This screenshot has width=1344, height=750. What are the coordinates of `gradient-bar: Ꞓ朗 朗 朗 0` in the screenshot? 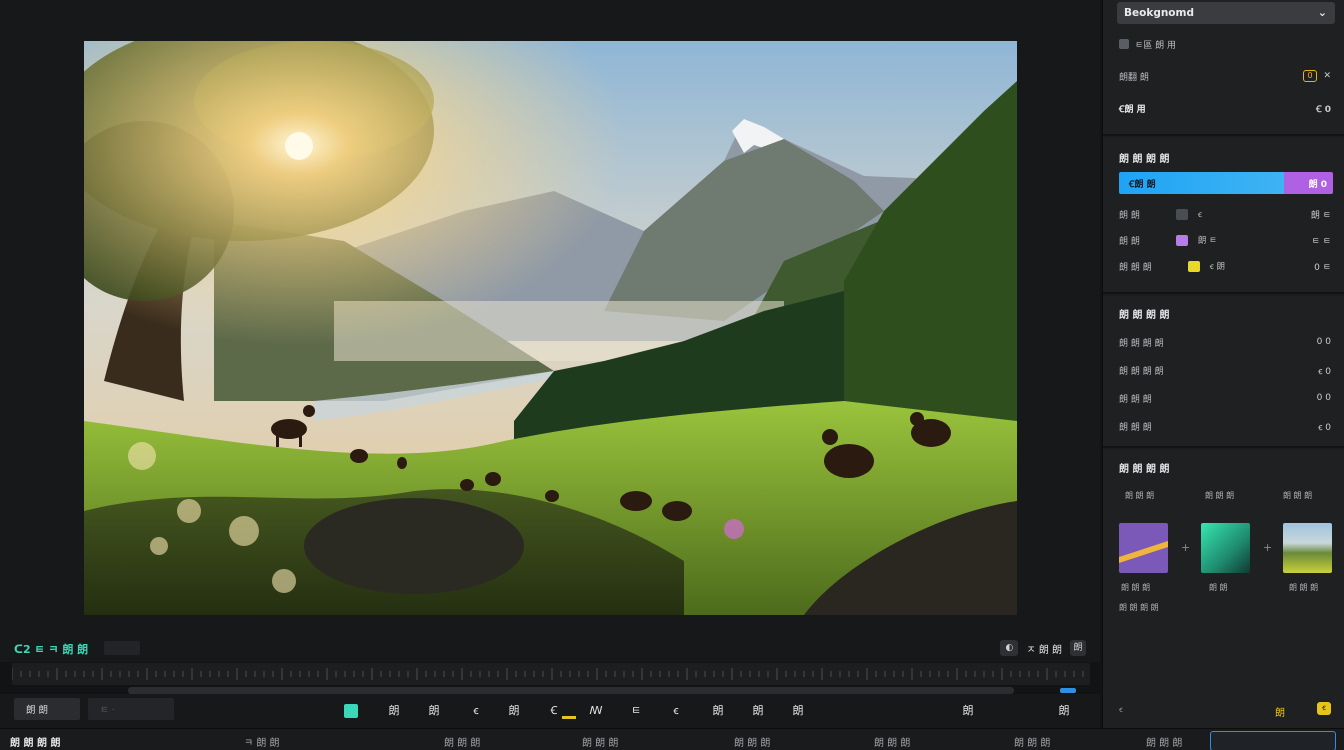 It's located at (1226, 183).